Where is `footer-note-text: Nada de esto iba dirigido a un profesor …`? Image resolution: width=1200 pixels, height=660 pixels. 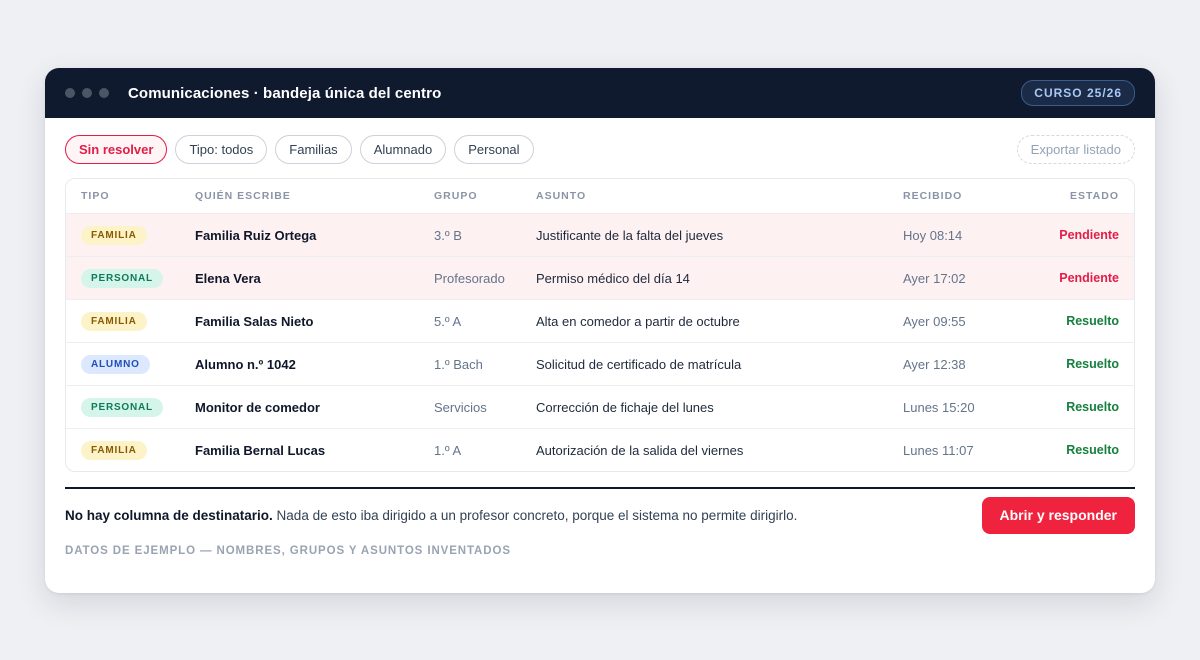 footer-note-text: Nada de esto iba dirigido a un profesor … is located at coordinates (535, 515).